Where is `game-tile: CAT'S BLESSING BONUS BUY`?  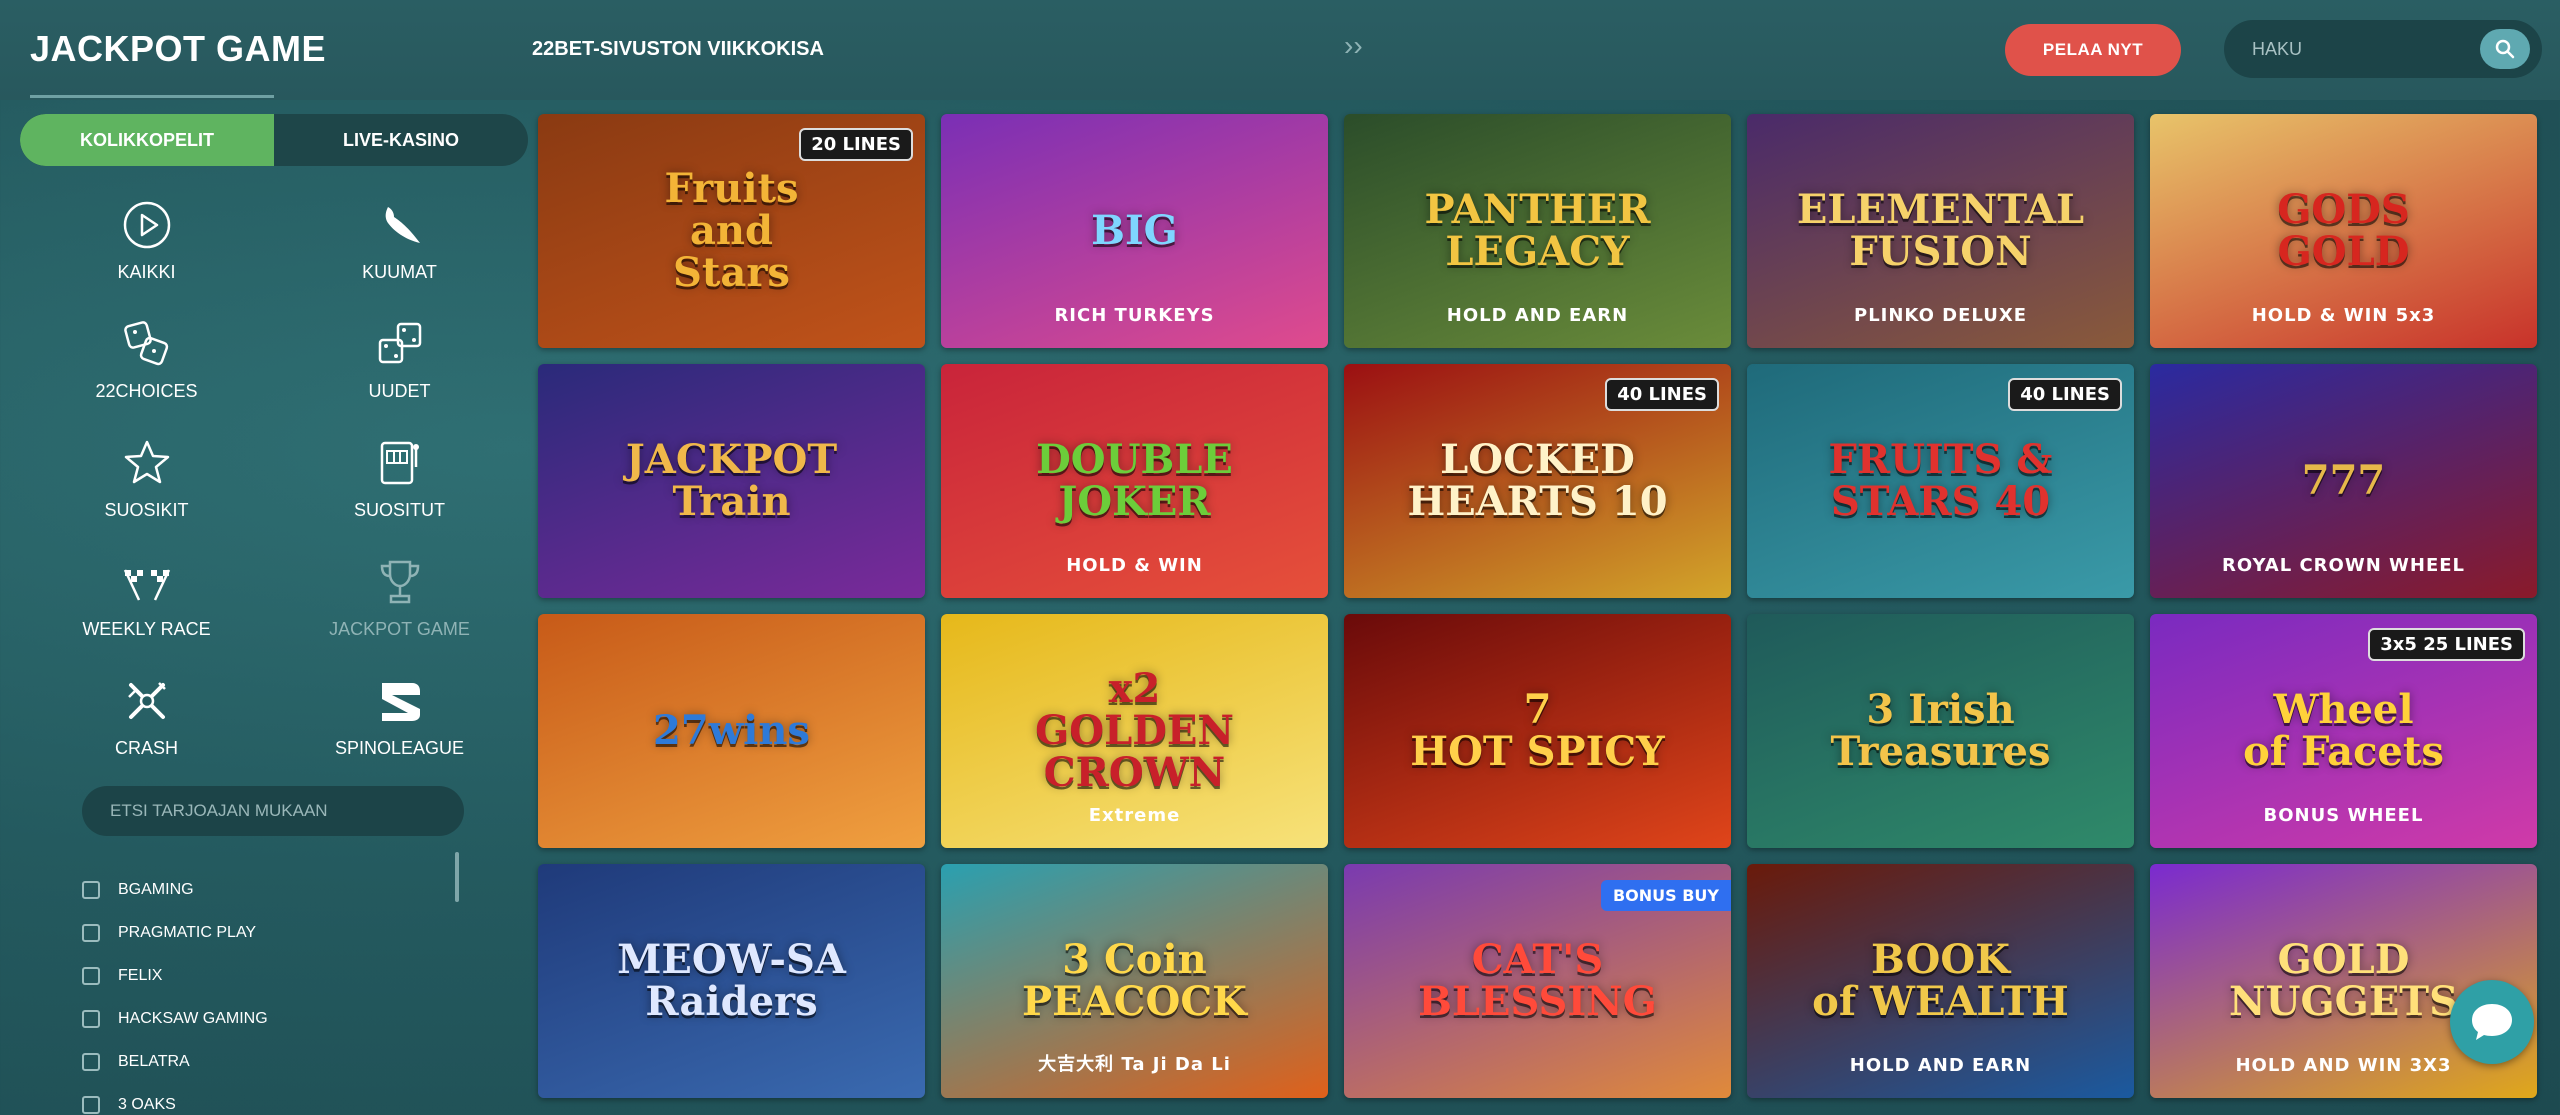 game-tile: CAT'S BLESSING BONUS BUY is located at coordinates (1537, 981).